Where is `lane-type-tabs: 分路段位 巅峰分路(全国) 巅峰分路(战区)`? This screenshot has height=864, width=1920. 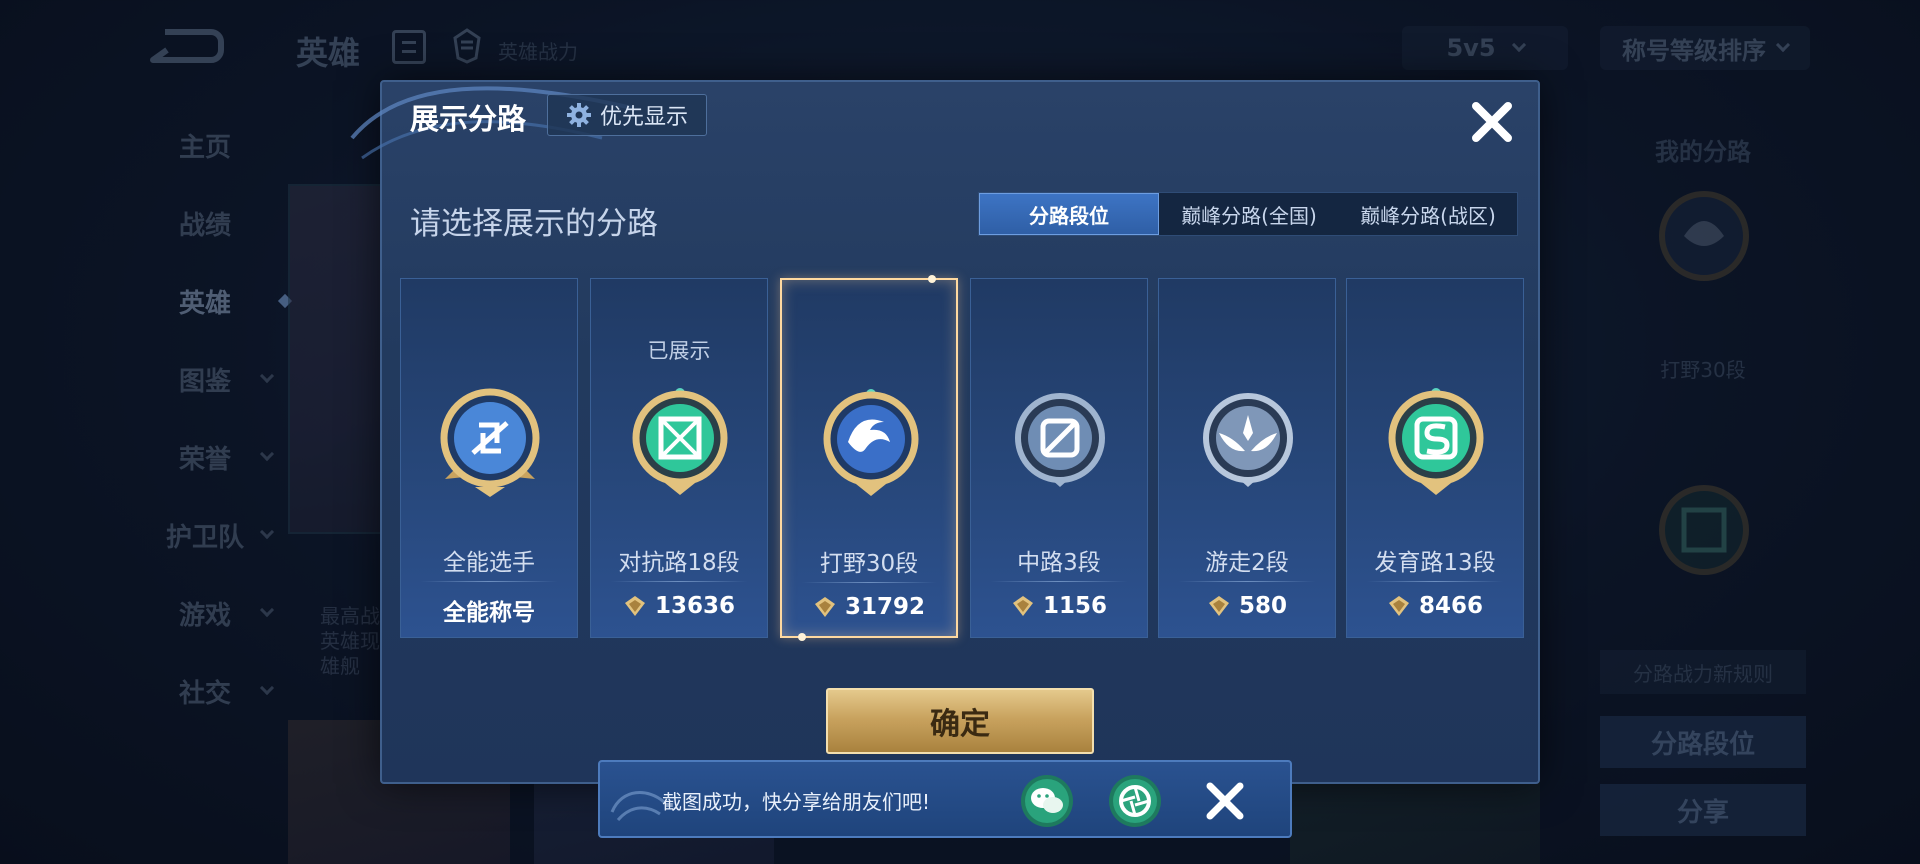
lane-type-tabs: 分路段位 巅峰分路(全国) 巅峰分路(战区) is located at coordinates (1248, 214).